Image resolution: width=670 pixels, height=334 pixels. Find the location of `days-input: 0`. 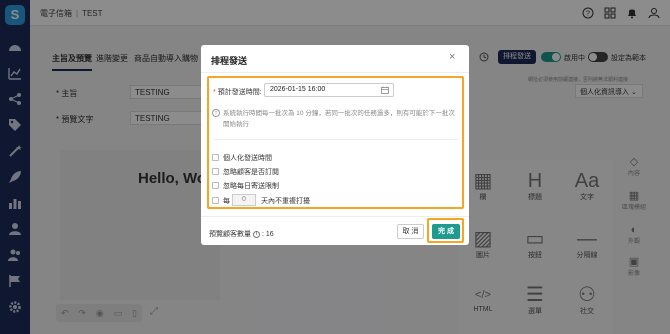

days-input: 0 is located at coordinates (244, 200).